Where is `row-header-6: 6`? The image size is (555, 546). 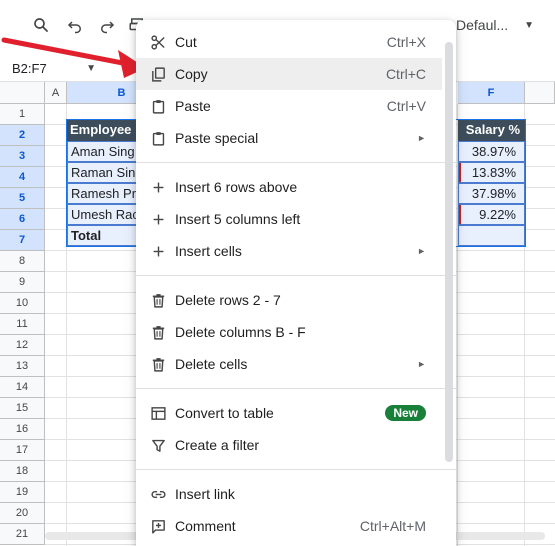 row-header-6: 6 is located at coordinates (22, 219).